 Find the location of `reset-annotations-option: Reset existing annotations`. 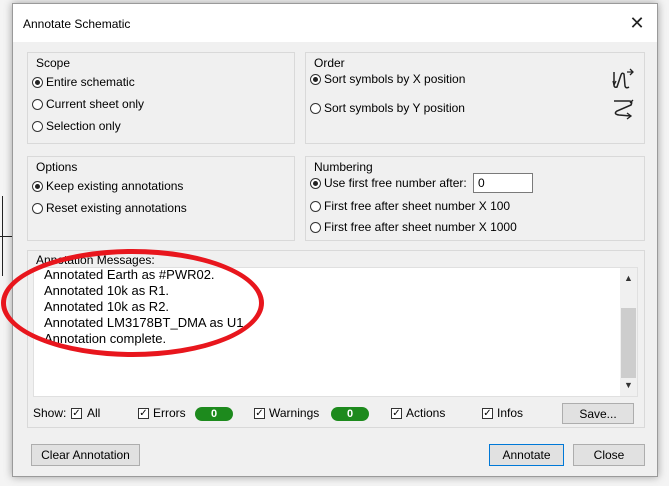

reset-annotations-option: Reset existing annotations is located at coordinates (109, 208).